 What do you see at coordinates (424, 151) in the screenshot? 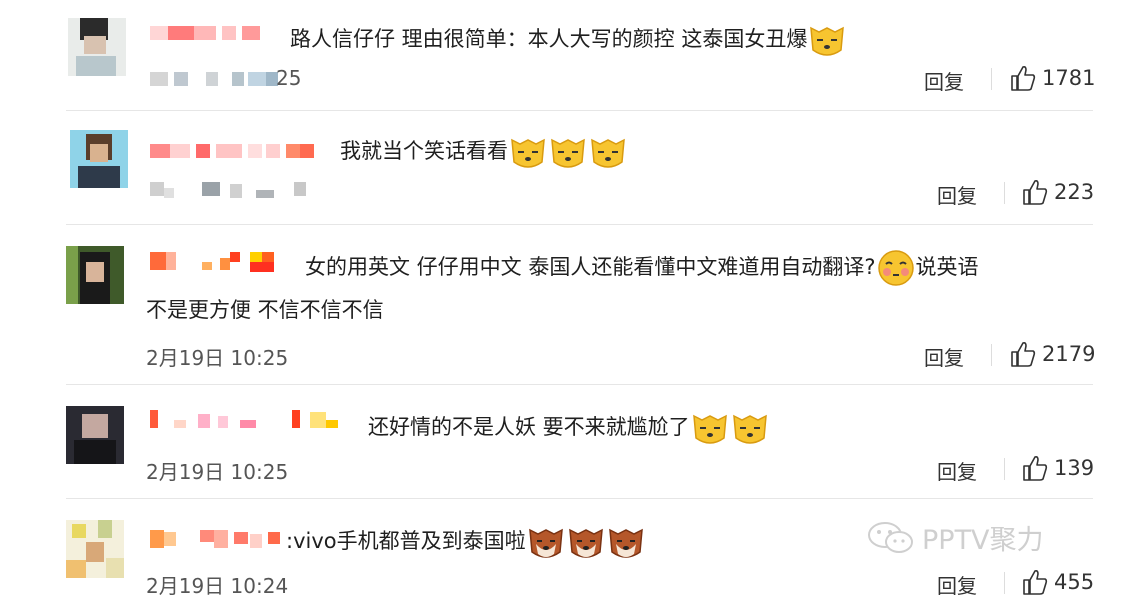
I see `comment-text-content: 我就当个笑话看看` at bounding box center [424, 151].